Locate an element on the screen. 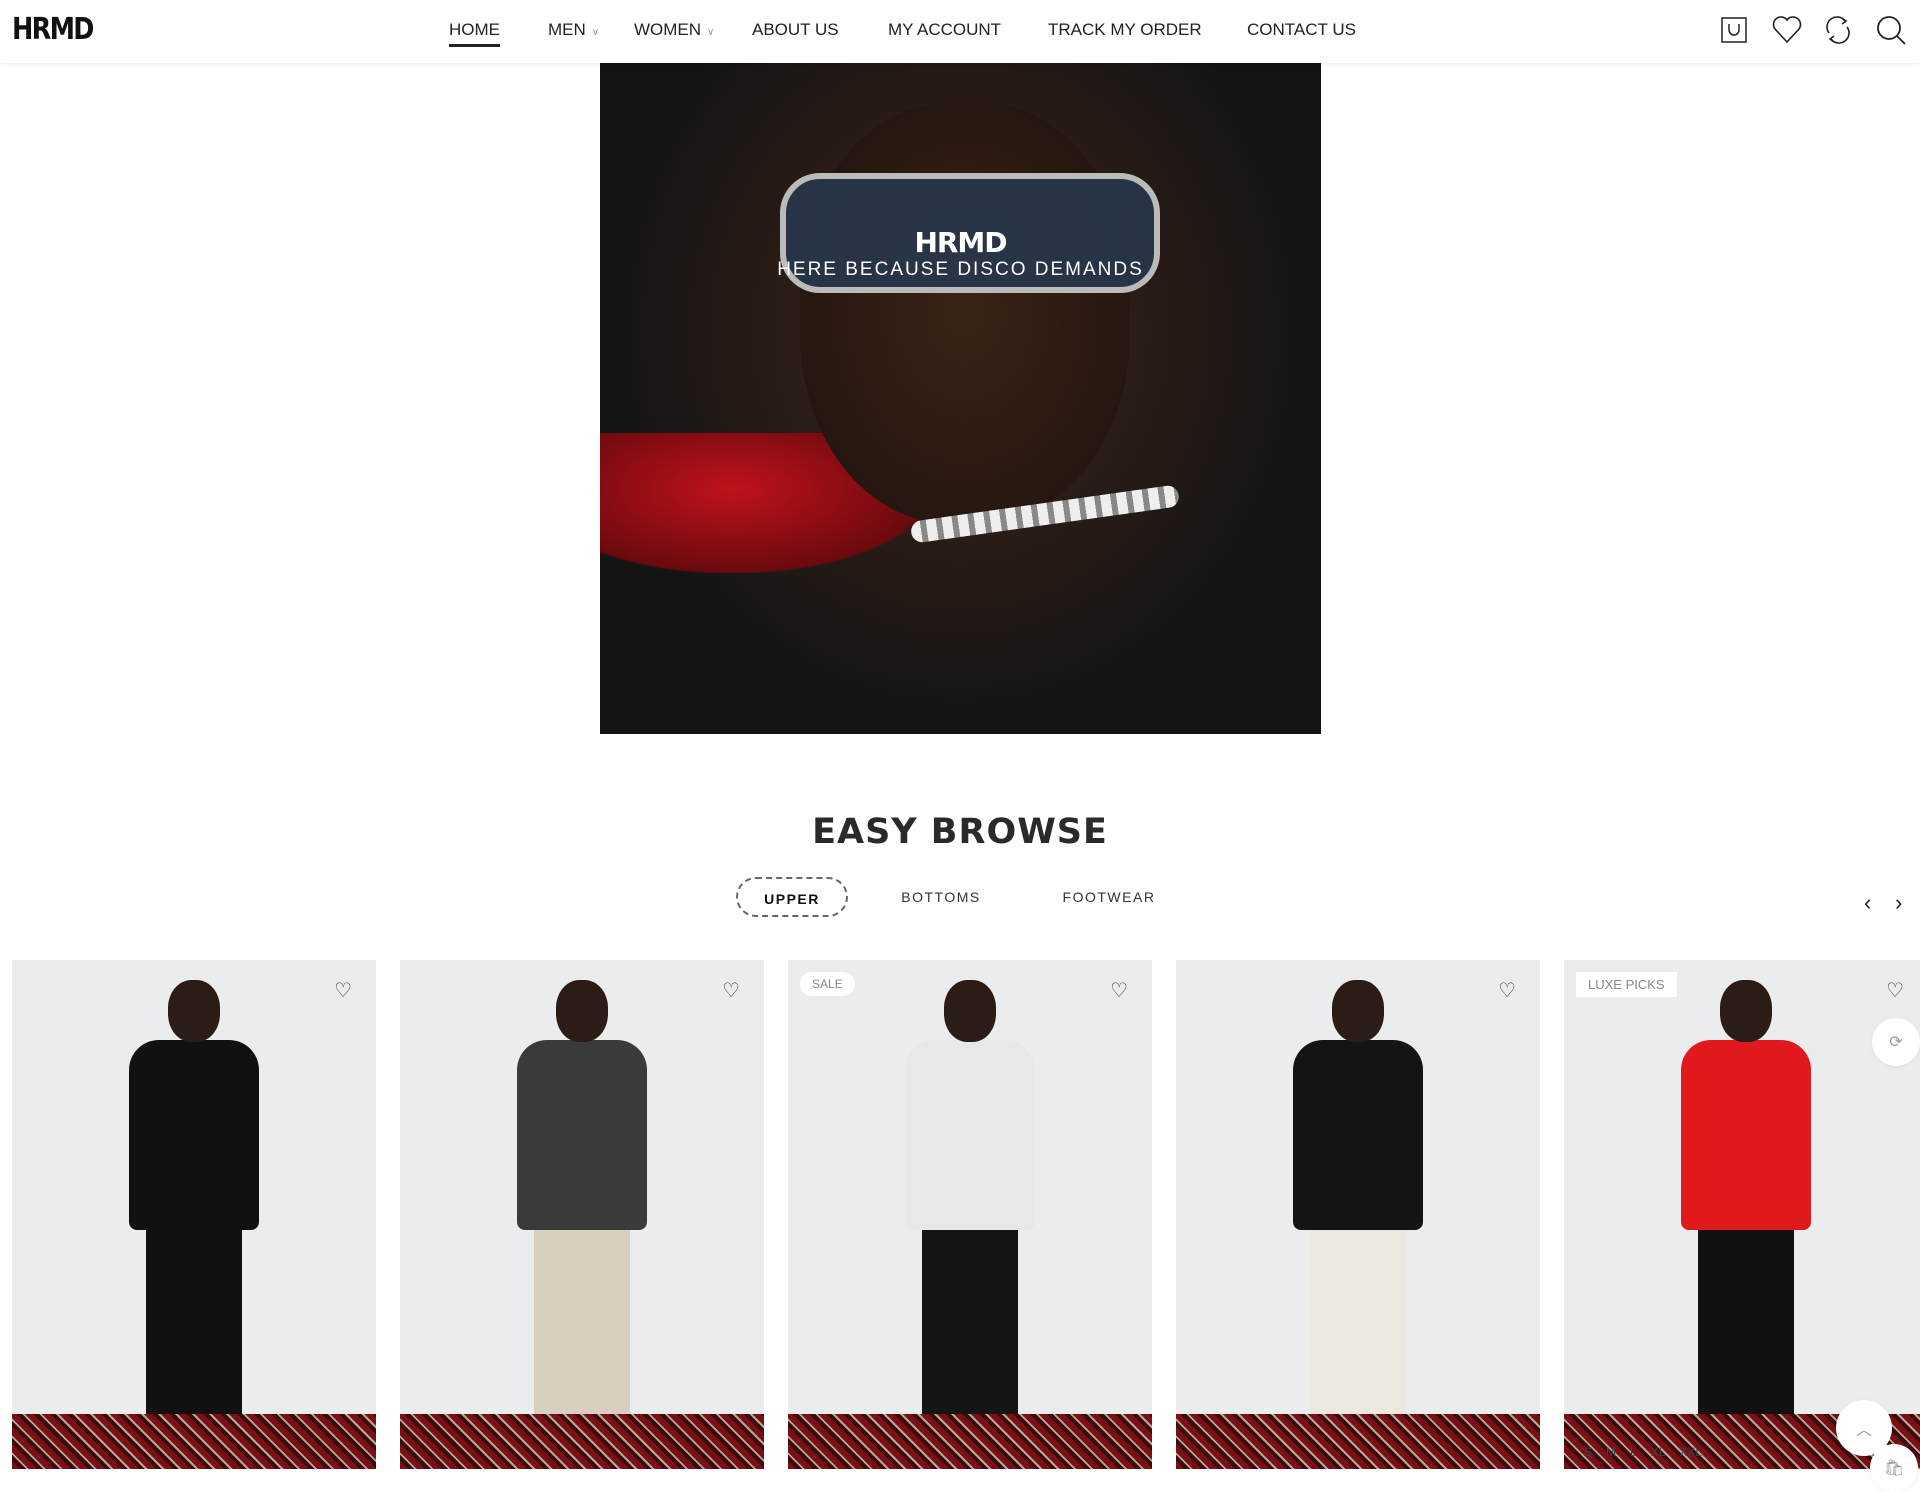  search-icon is located at coordinates (1891, 30).